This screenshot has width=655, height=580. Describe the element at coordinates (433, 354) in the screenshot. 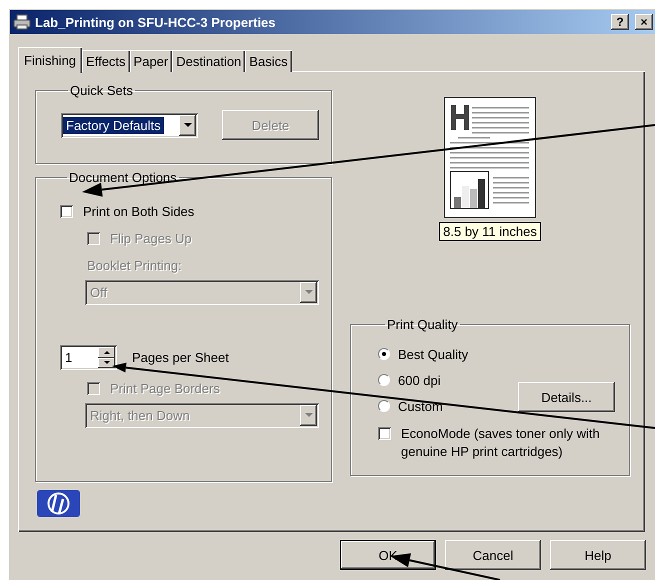

I see `radio-label: Best Quality` at that location.